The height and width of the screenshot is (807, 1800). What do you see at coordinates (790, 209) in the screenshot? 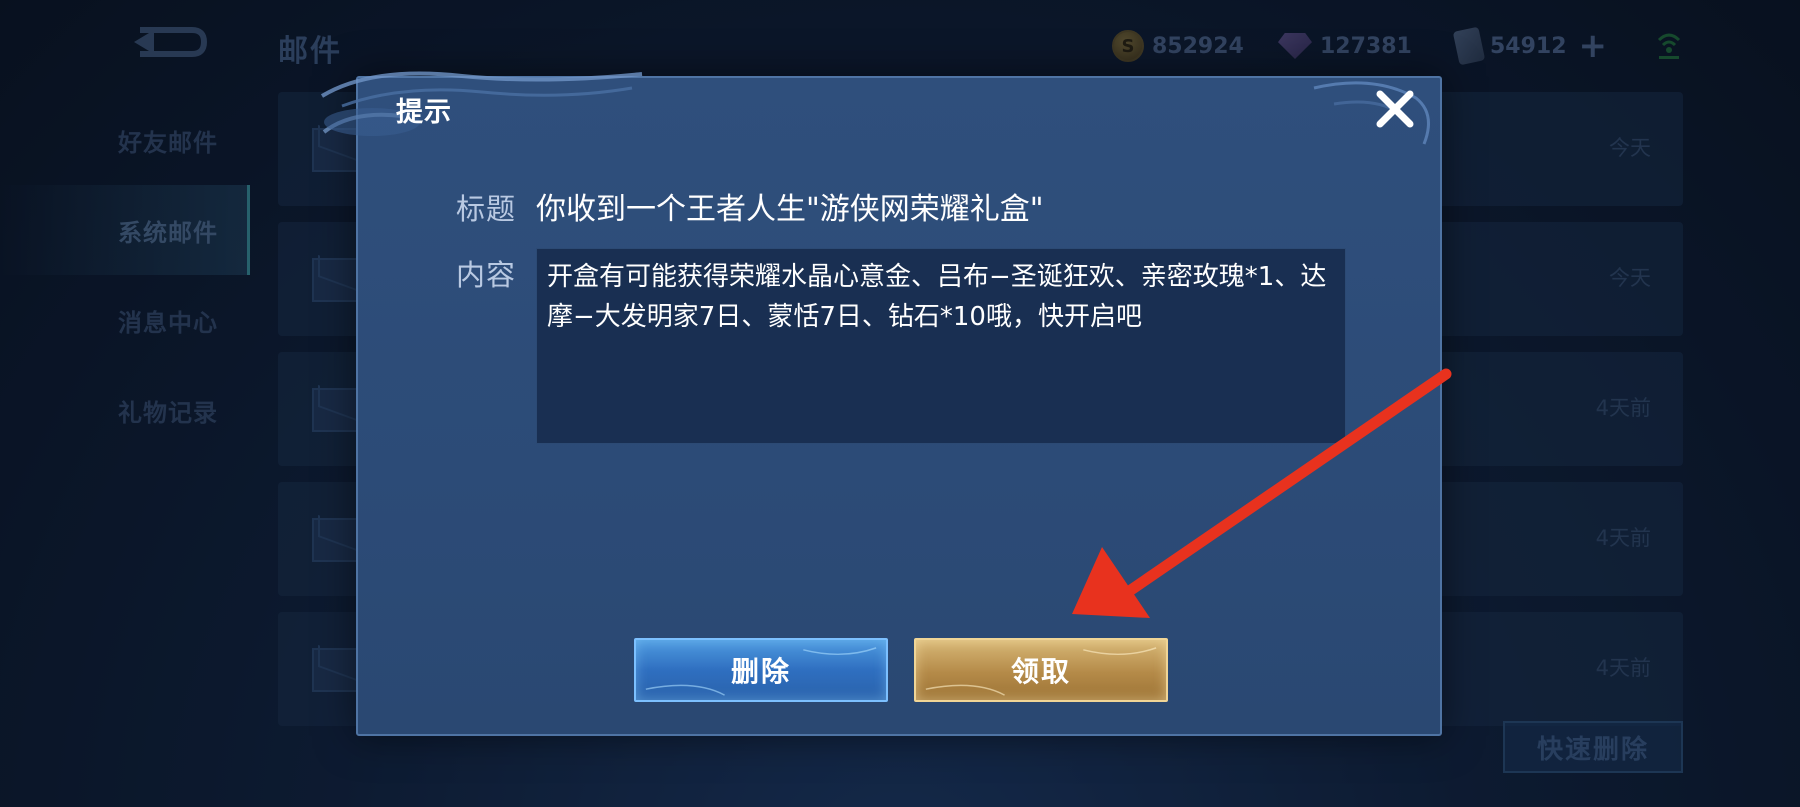
I see `mail-subject: 你收到一个王者人生"游侠网荣耀礼盒"` at bounding box center [790, 209].